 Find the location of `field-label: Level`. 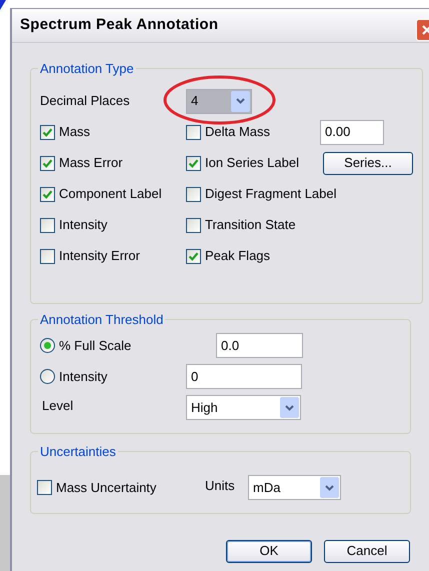

field-label: Level is located at coordinates (57, 405).